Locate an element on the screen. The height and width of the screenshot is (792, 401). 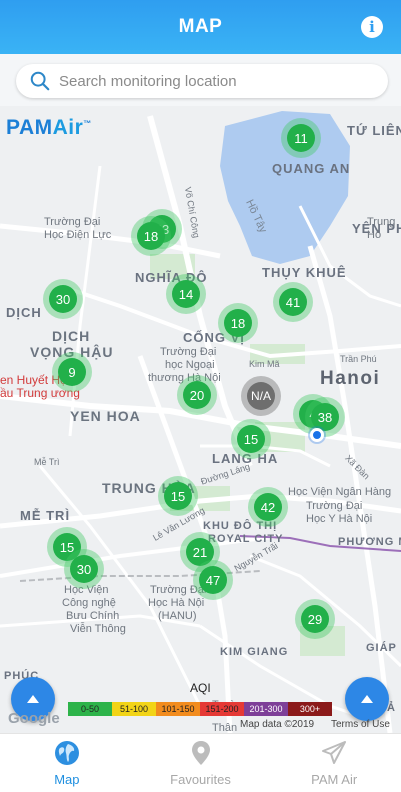
tab-favourites: Favourites is located at coordinates (201, 763).